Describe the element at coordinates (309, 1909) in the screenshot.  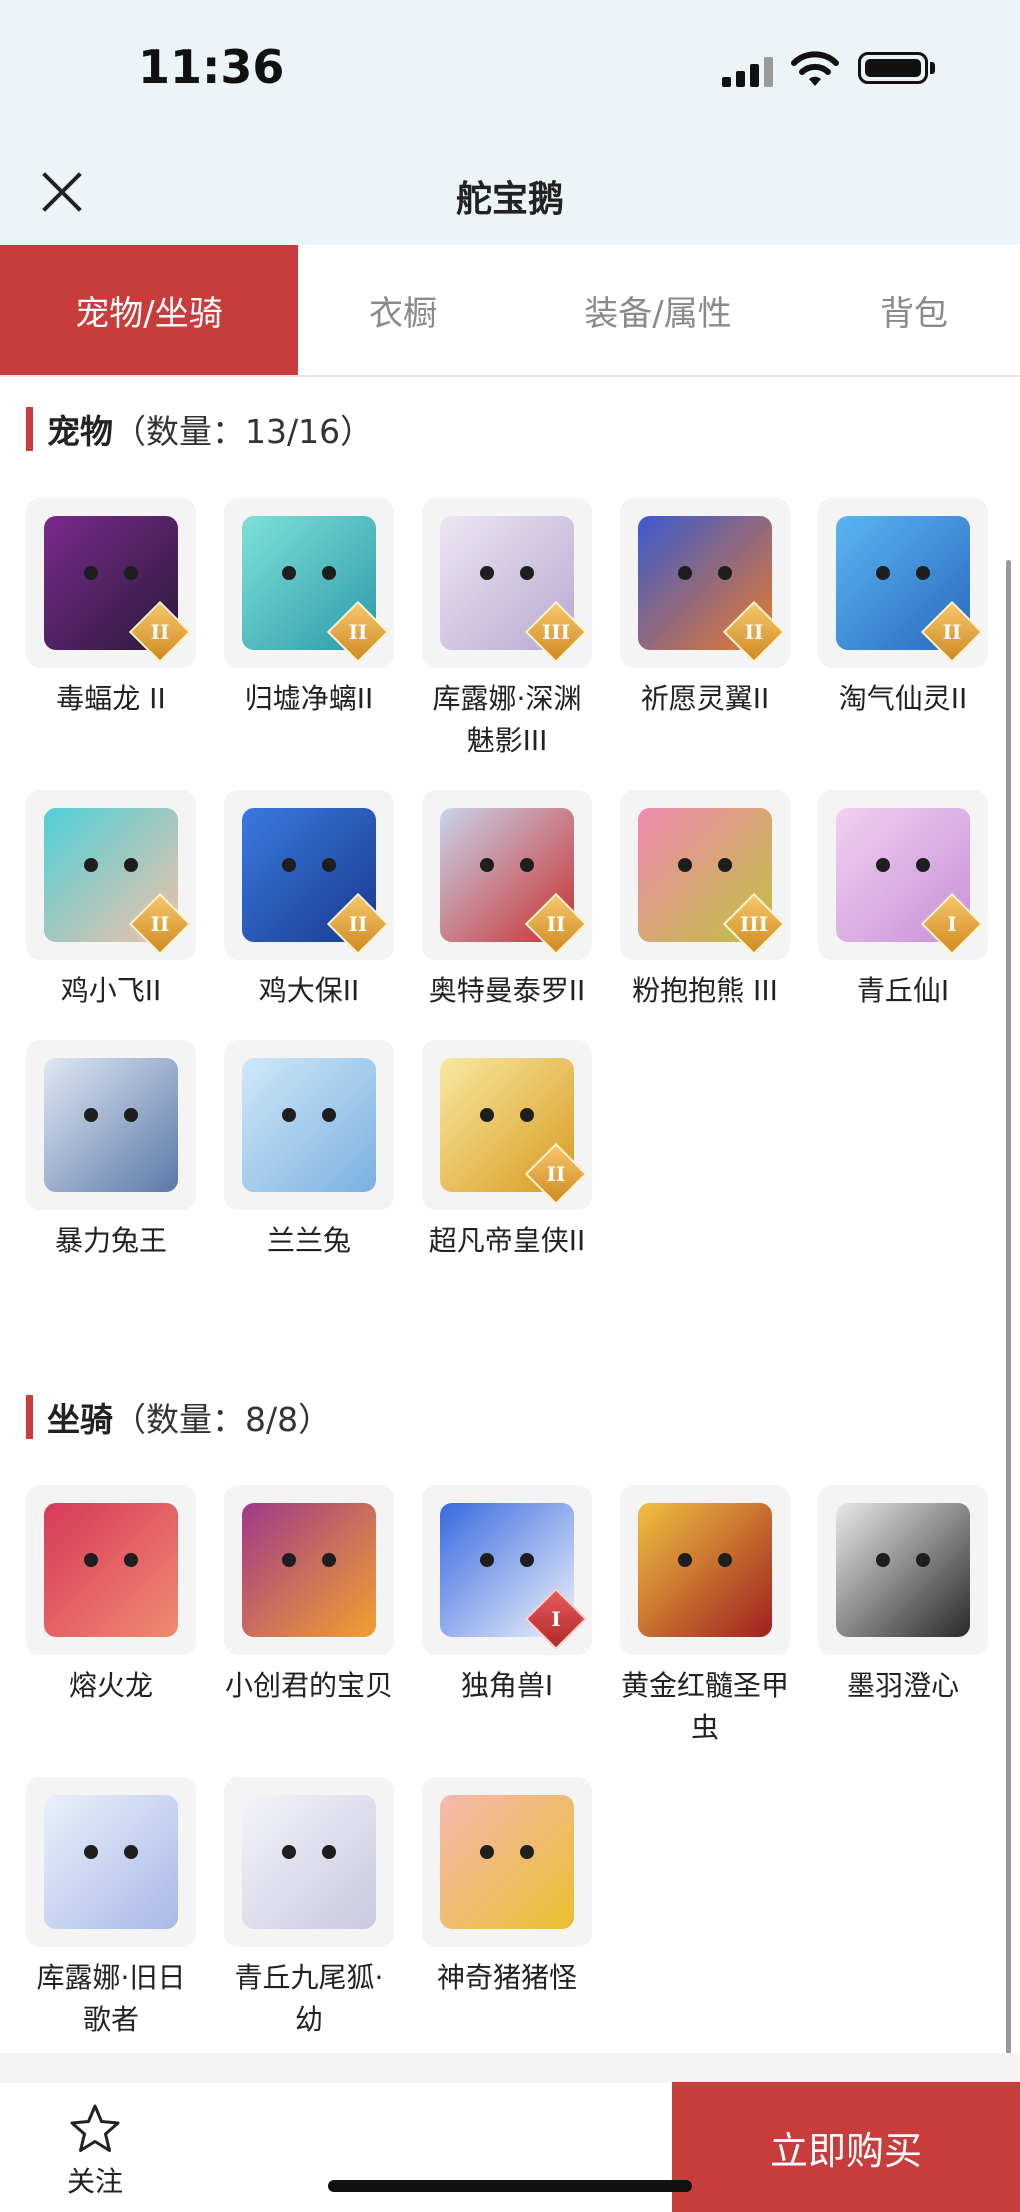
I see `mount-card: 青丘九尾狐·幼` at that location.